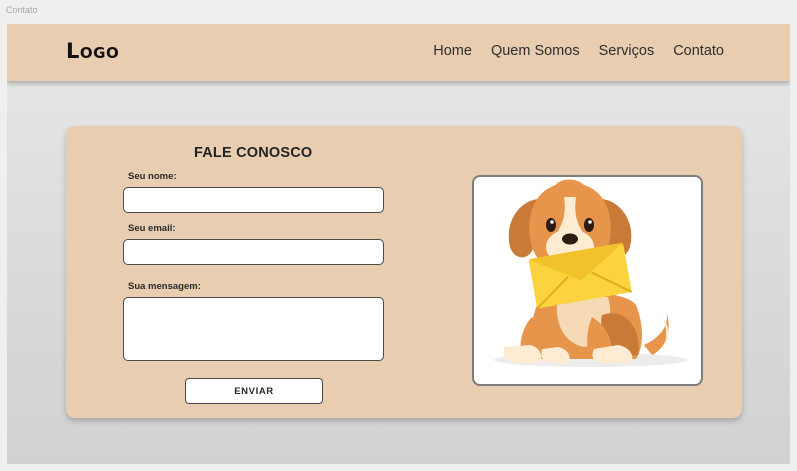  Describe the element at coordinates (698, 51) in the screenshot. I see `nav-link-contato: Contato` at that location.